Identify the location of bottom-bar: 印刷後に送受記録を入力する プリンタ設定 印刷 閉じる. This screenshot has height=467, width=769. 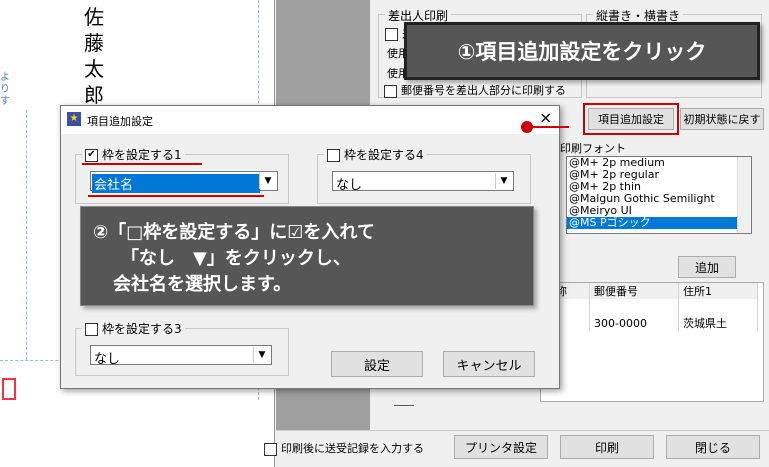
(516, 448).